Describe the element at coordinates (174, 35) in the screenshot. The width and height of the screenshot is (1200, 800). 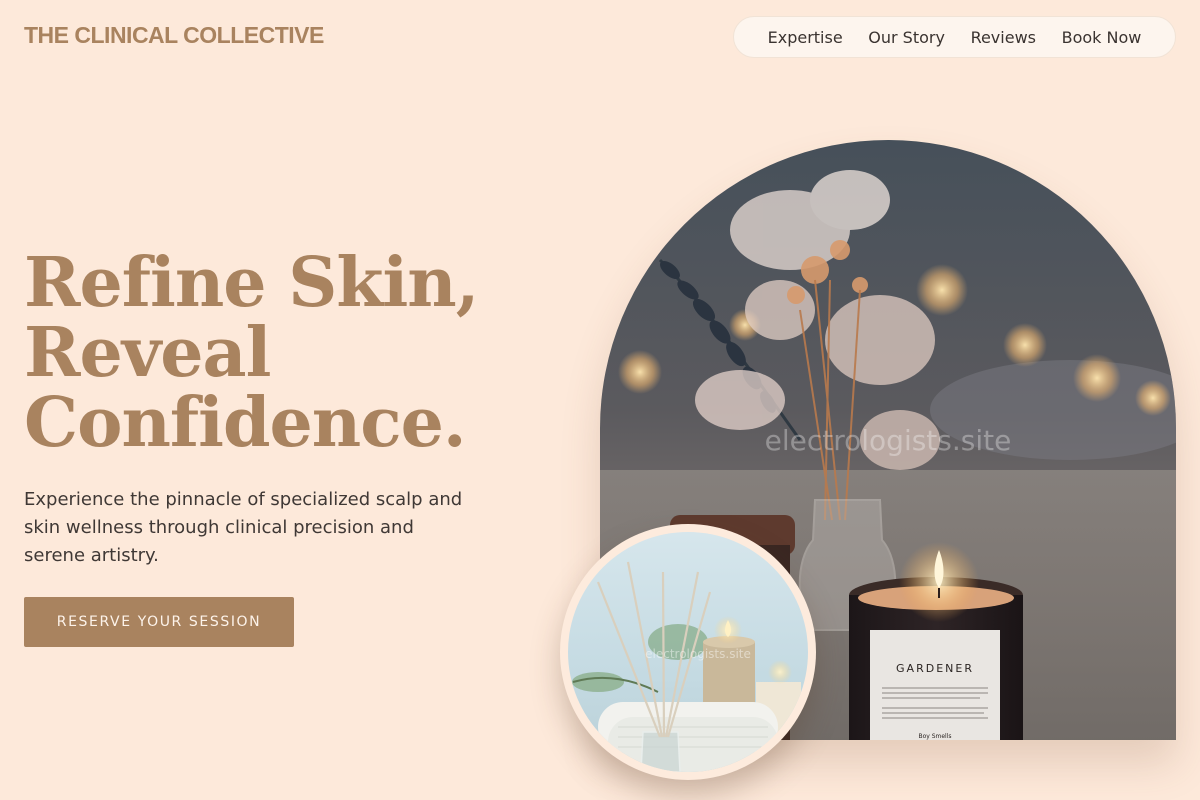
I see `site-logo: THE CLINICAL COLLECTIVE` at that location.